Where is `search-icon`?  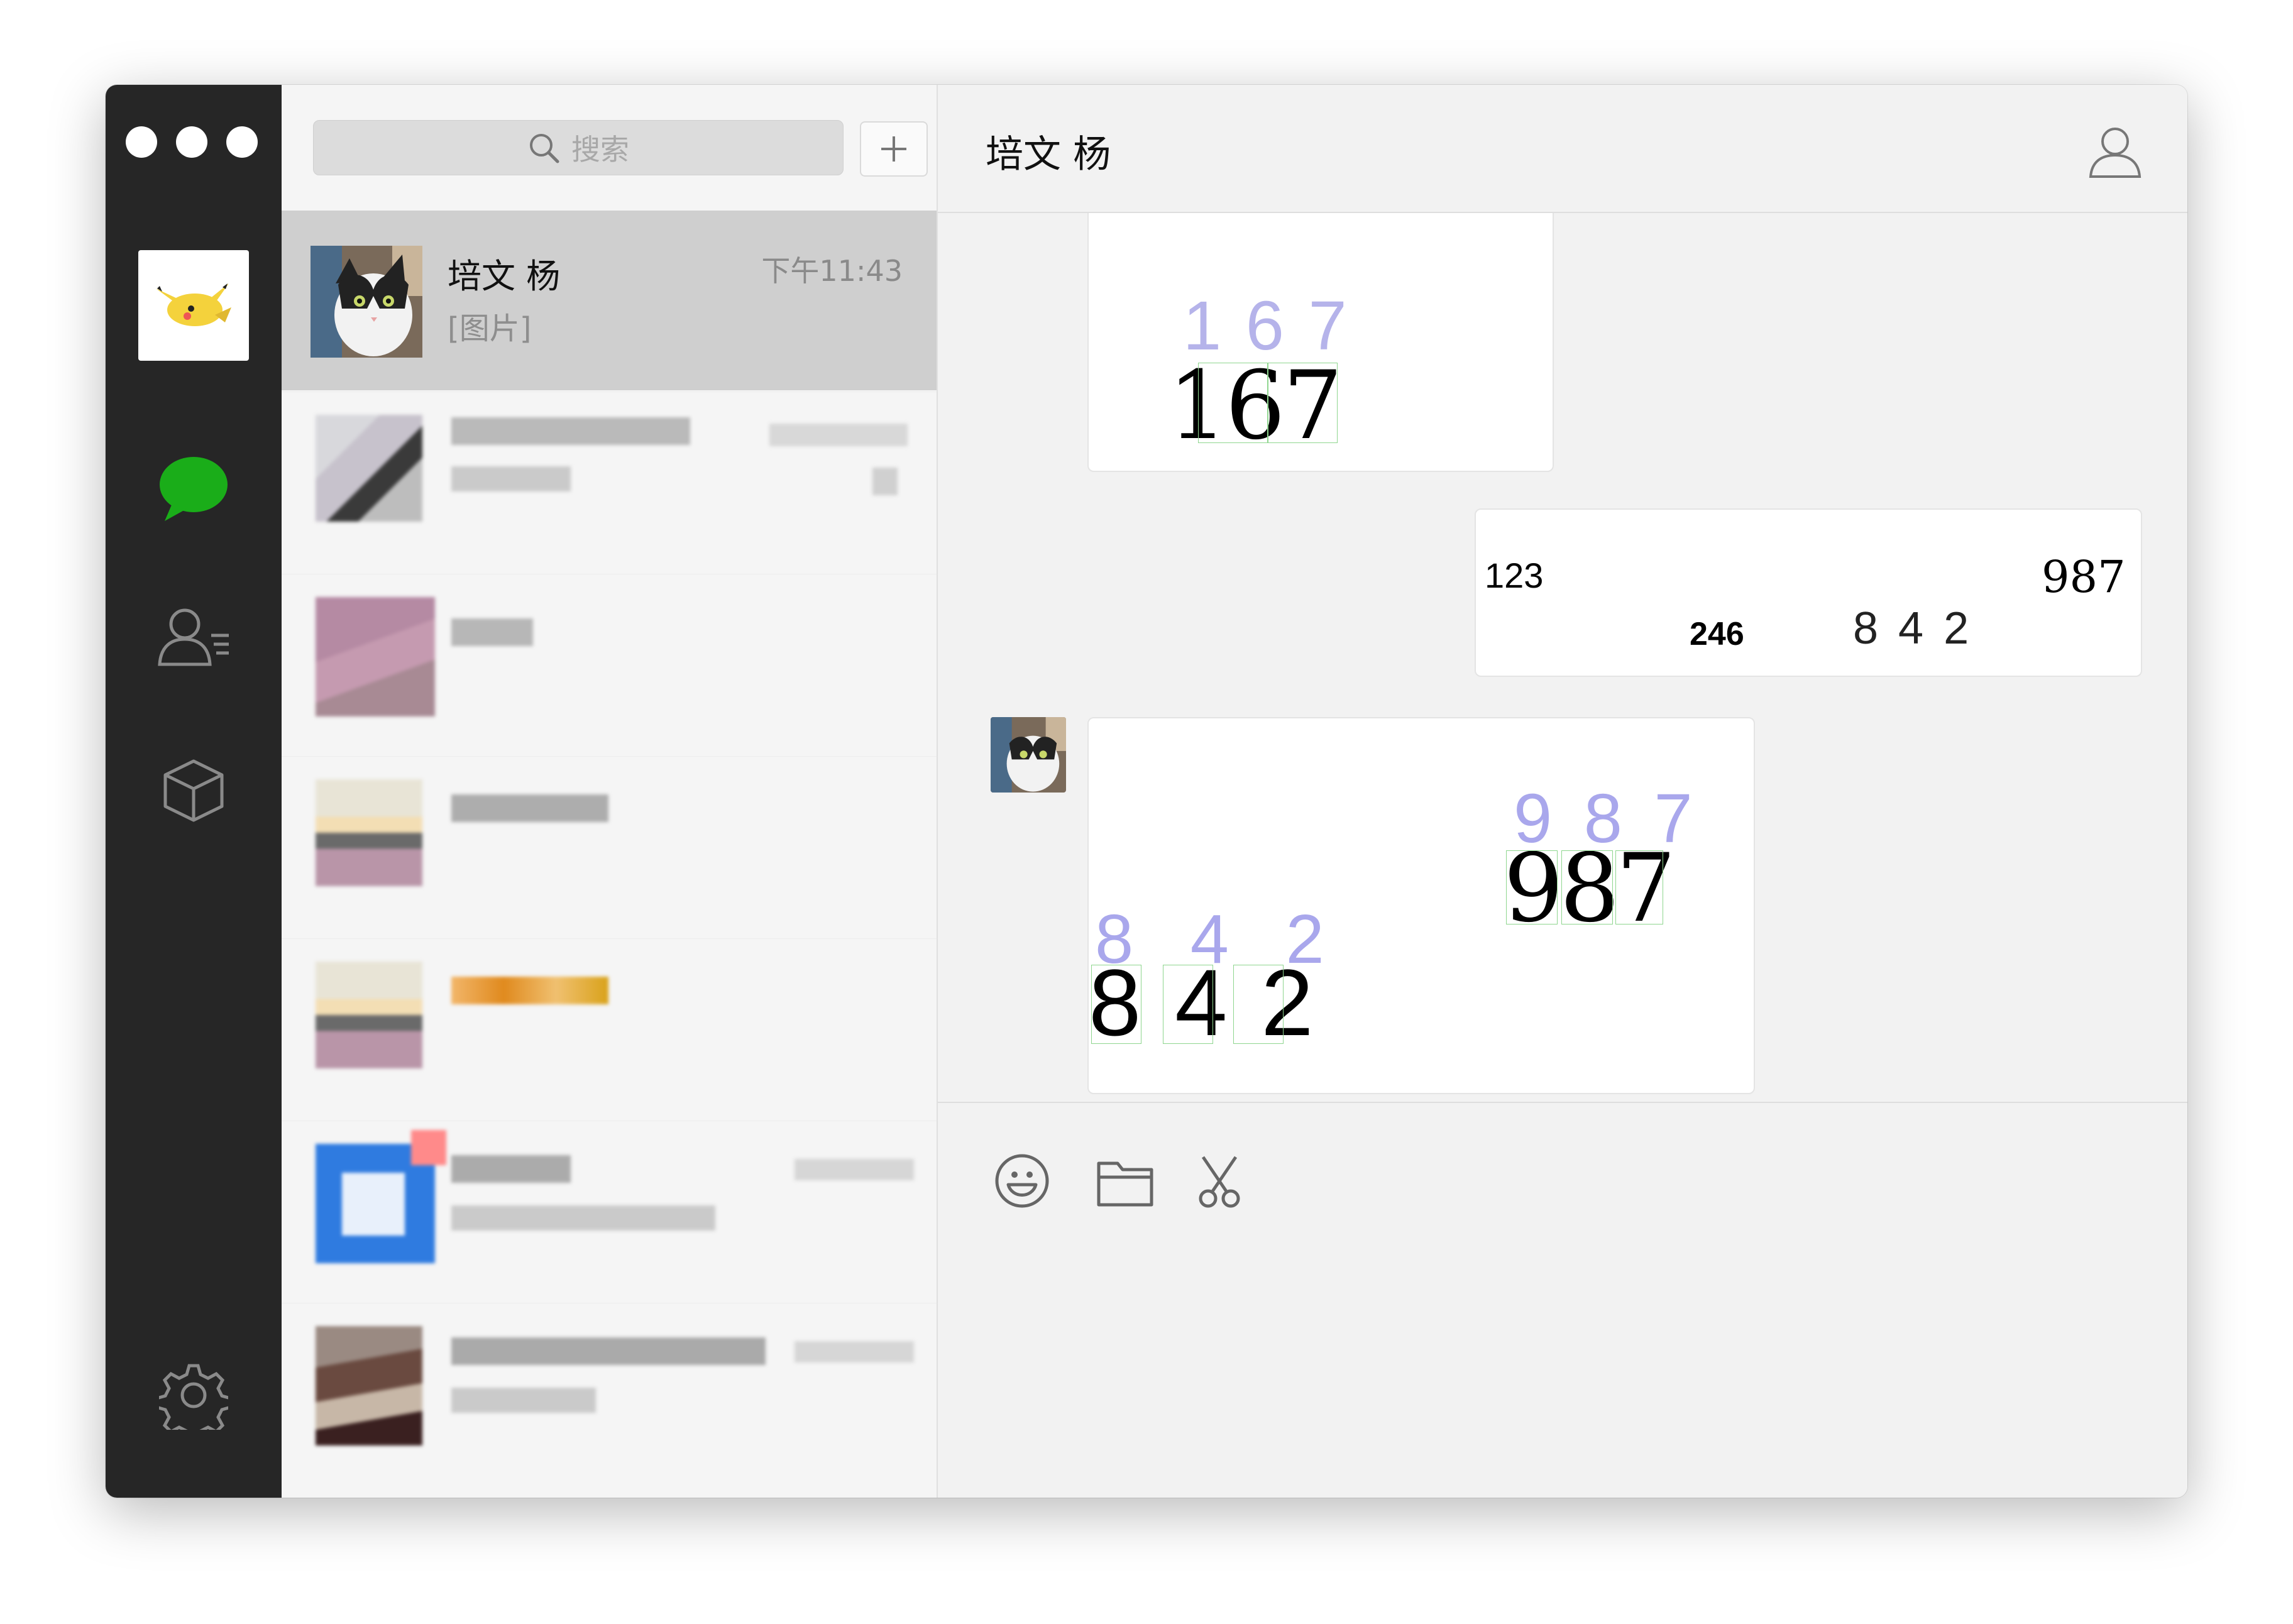 search-icon is located at coordinates (544, 148).